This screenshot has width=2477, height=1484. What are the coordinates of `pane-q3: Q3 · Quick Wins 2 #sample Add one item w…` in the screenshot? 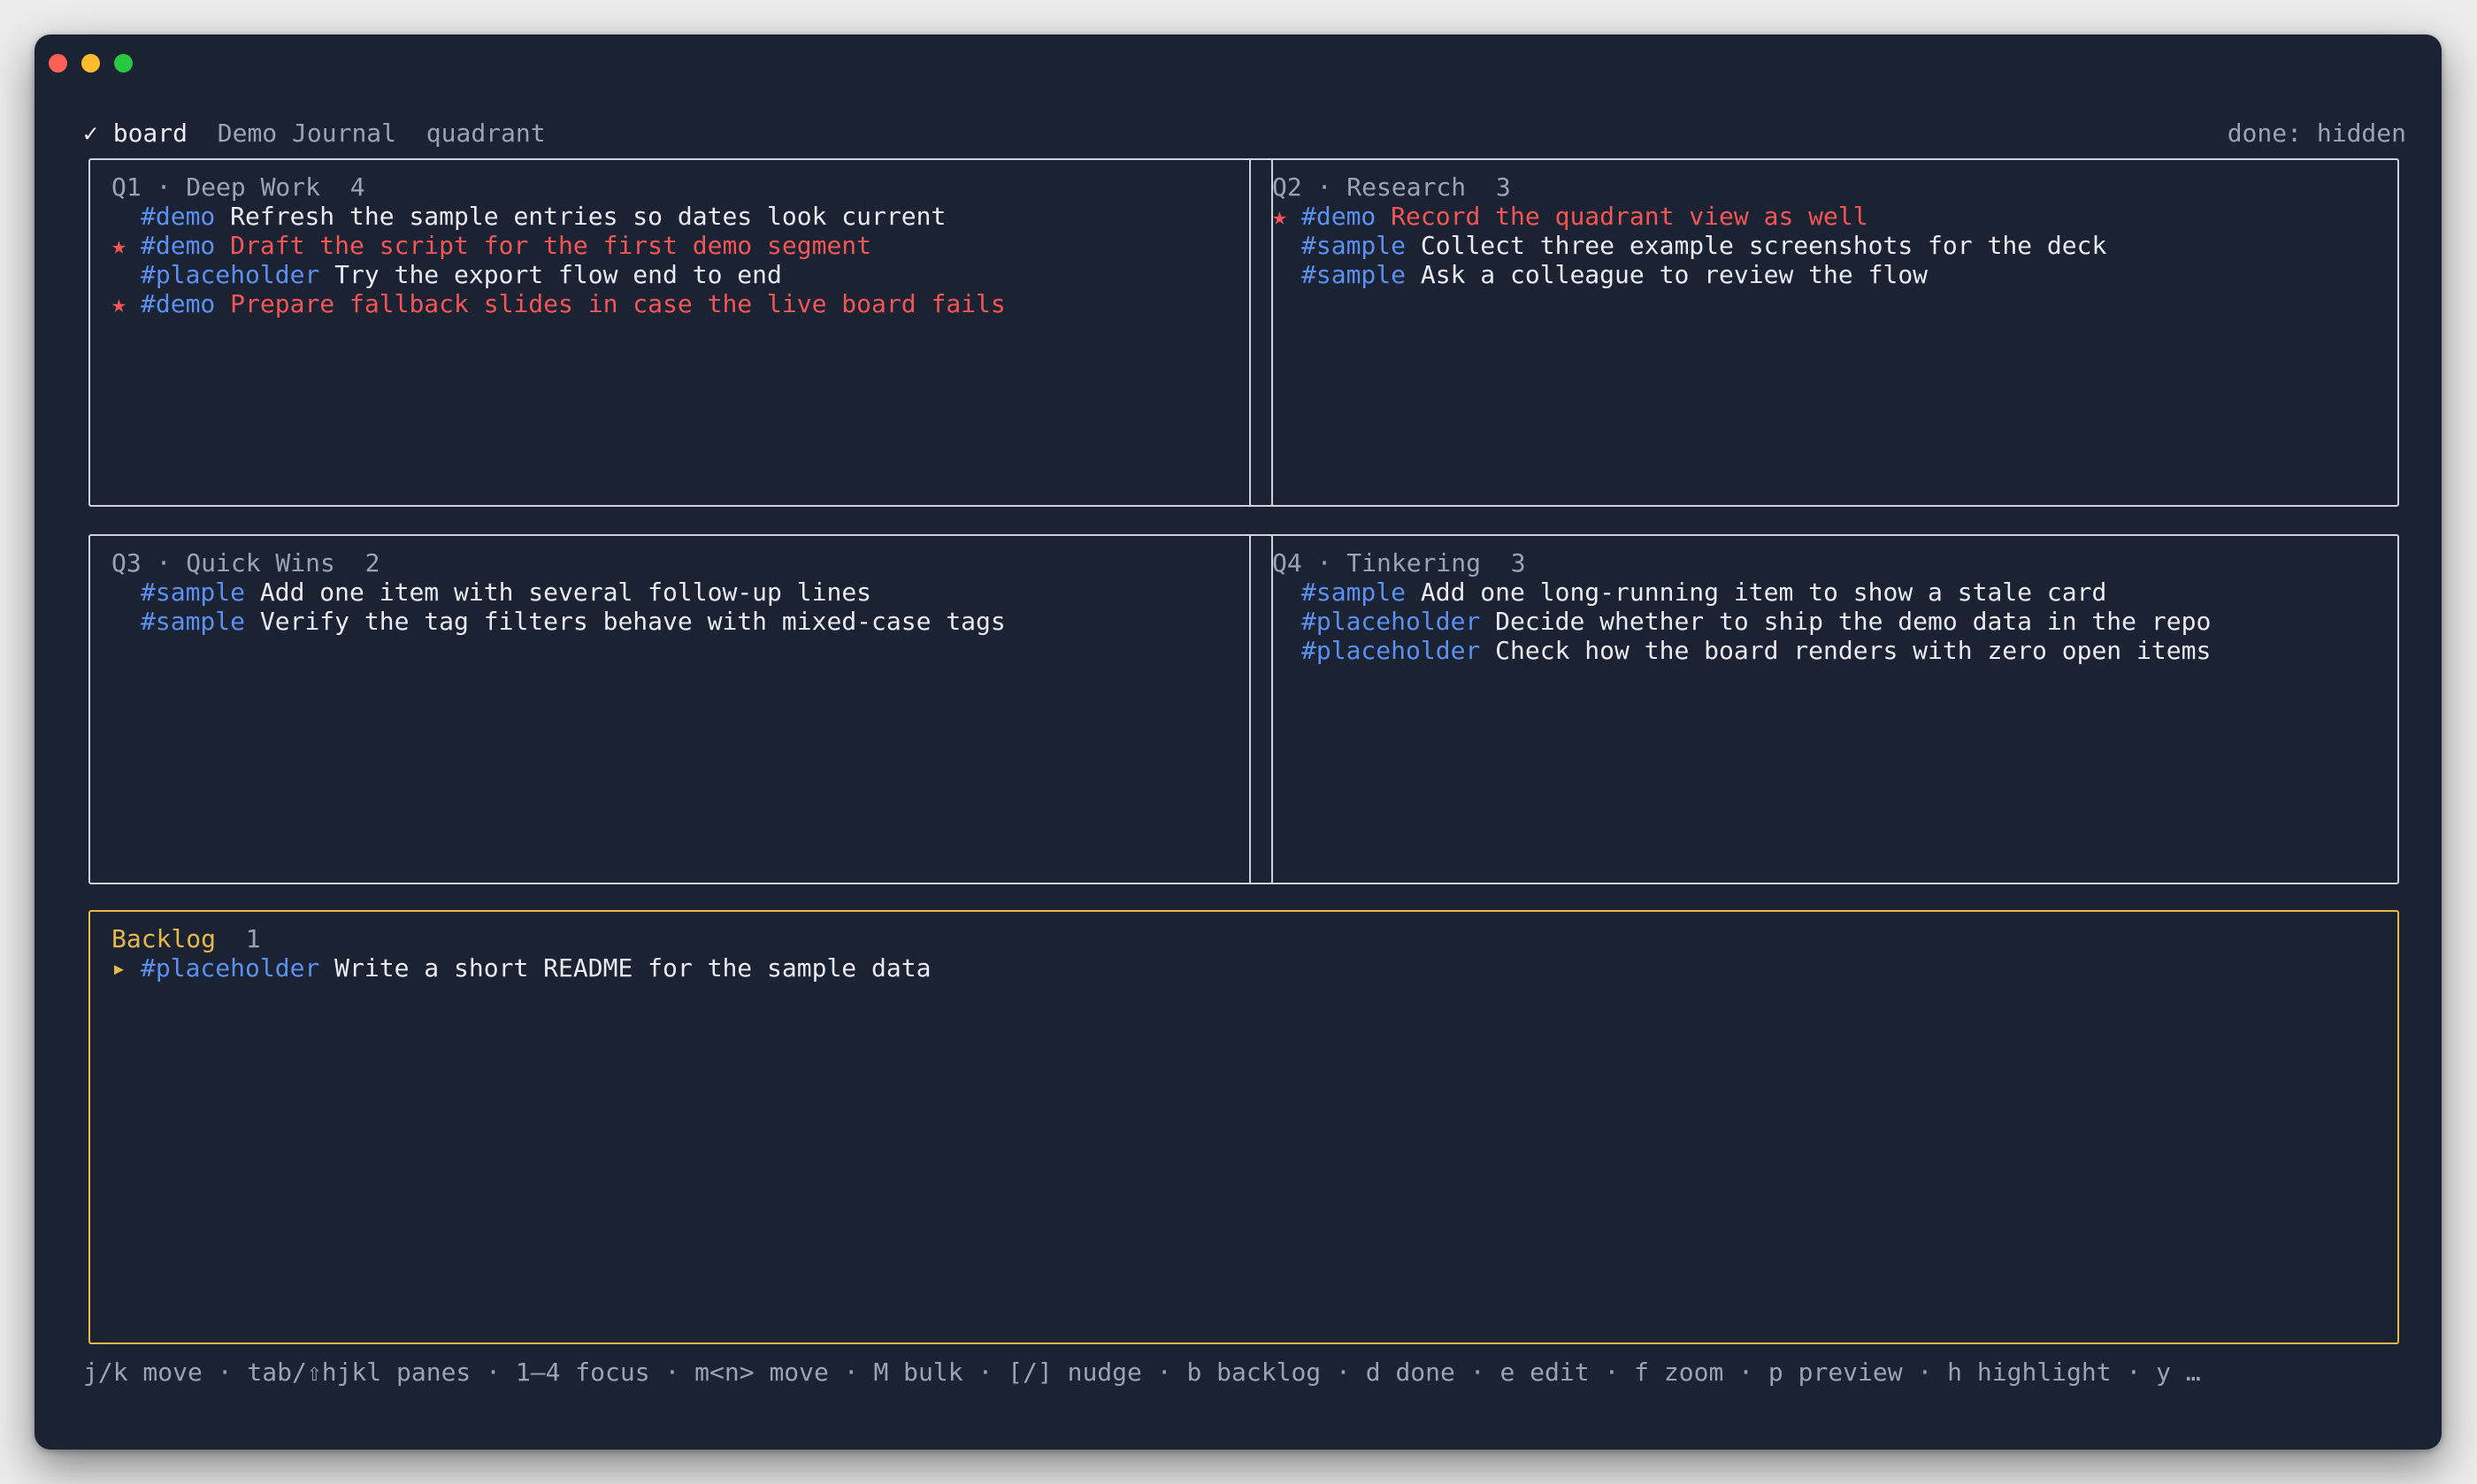 It's located at (680, 709).